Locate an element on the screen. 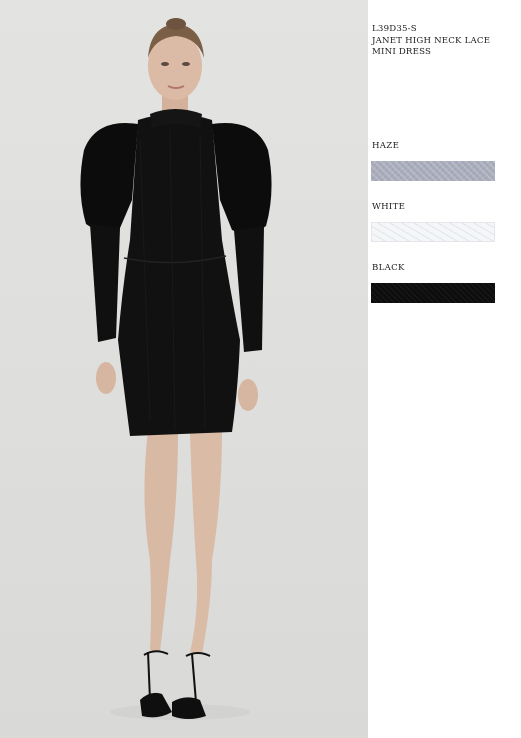 The height and width of the screenshot is (738, 521). product-name: JANET HIGH NECK LACE MINI DRESS is located at coordinates (431, 46).